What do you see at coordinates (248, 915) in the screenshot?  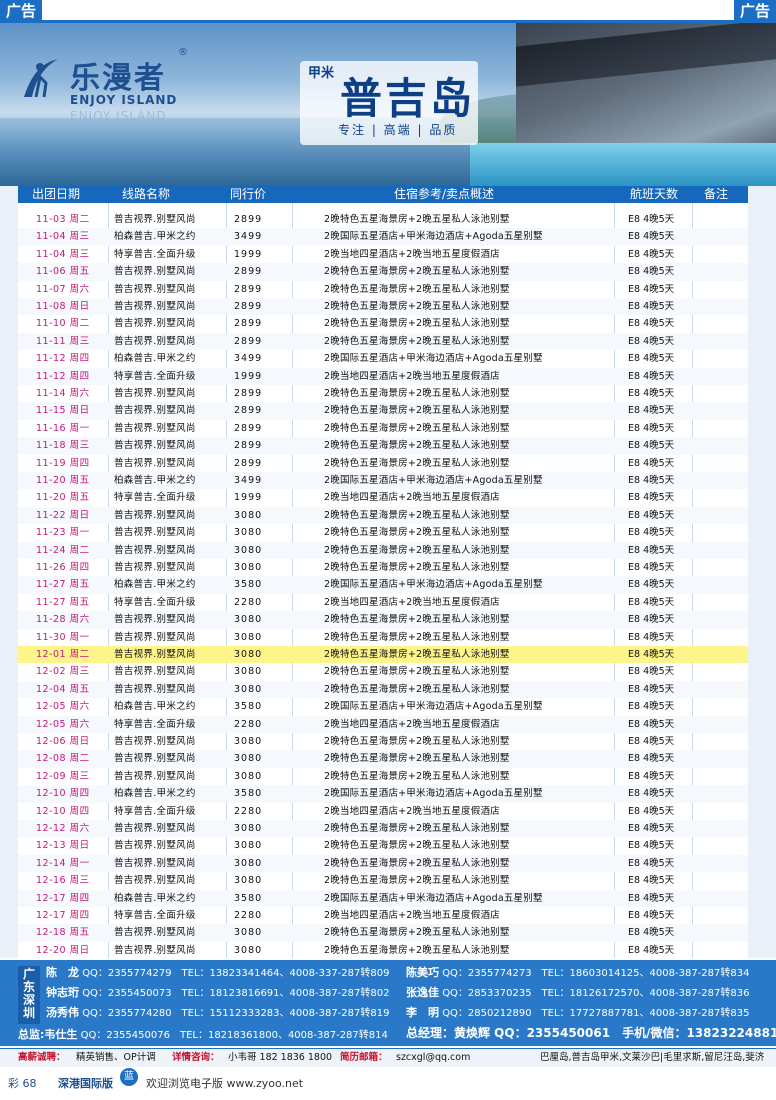 I see `row-price: 2280` at bounding box center [248, 915].